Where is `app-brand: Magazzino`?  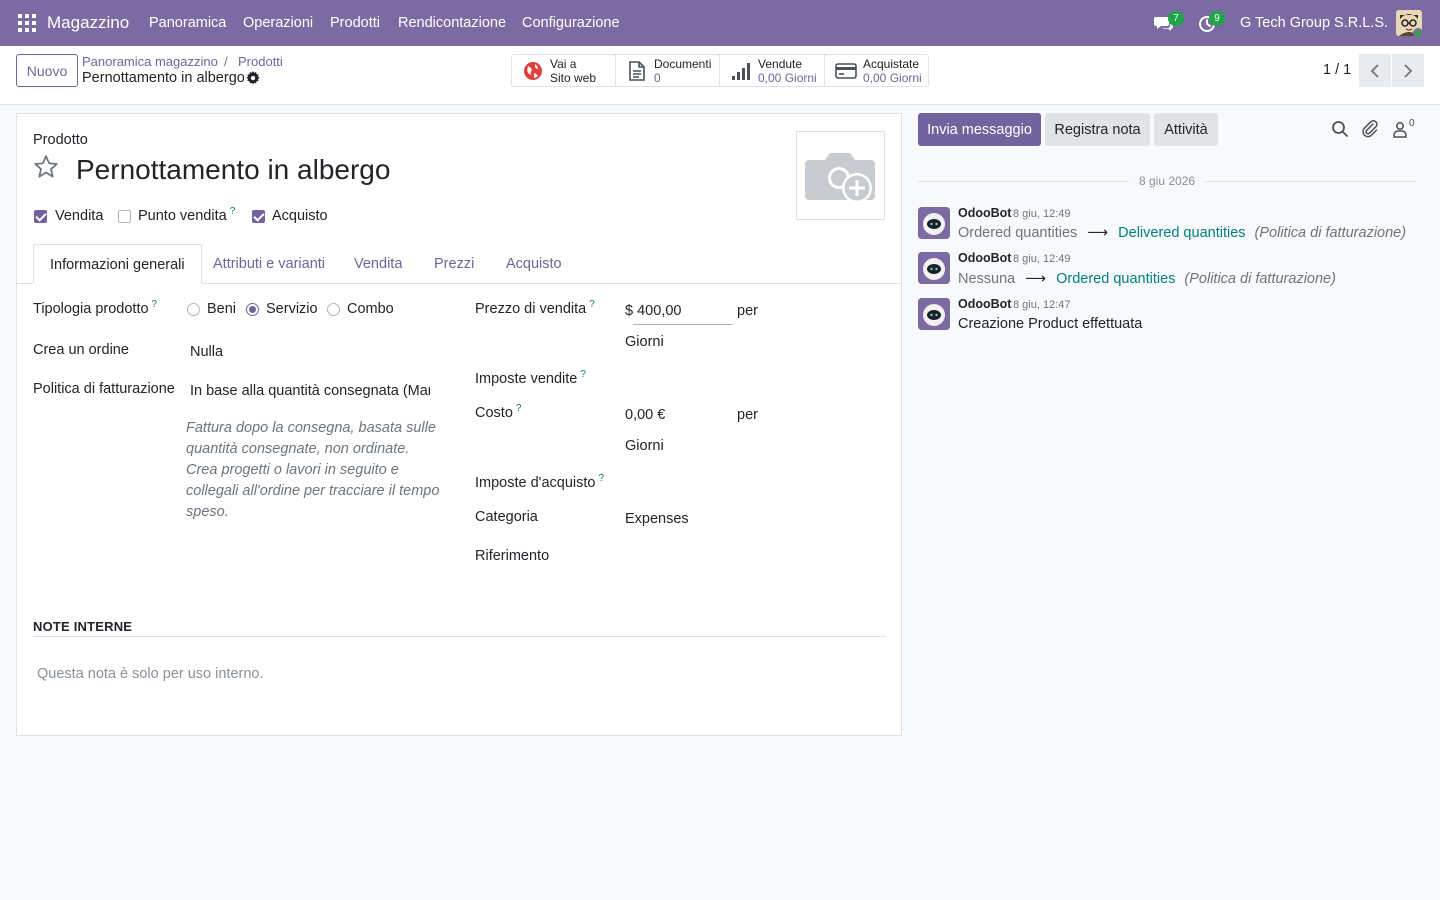
app-brand: Magazzino is located at coordinates (88, 23).